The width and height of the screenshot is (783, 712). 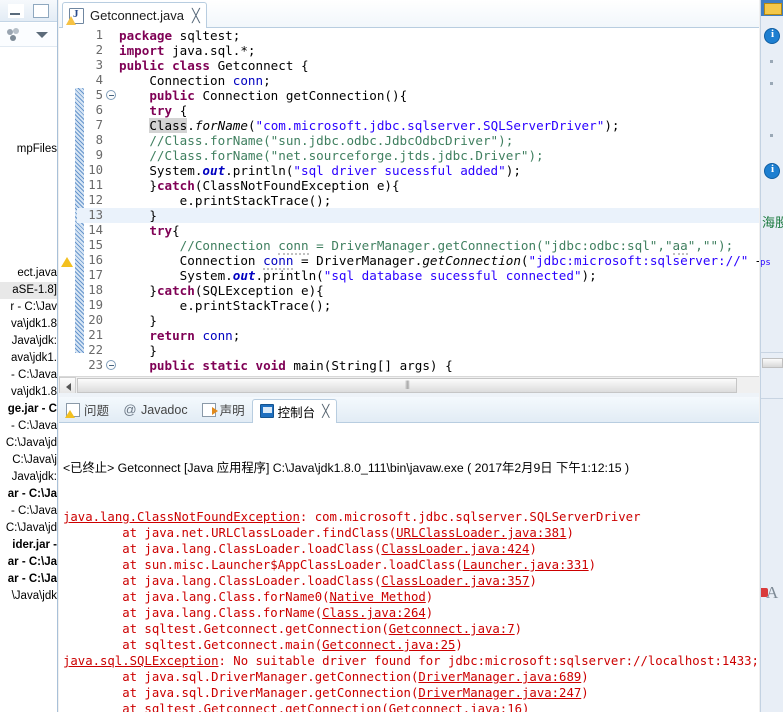 I want to click on line-number: 1, so click(x=99, y=35).